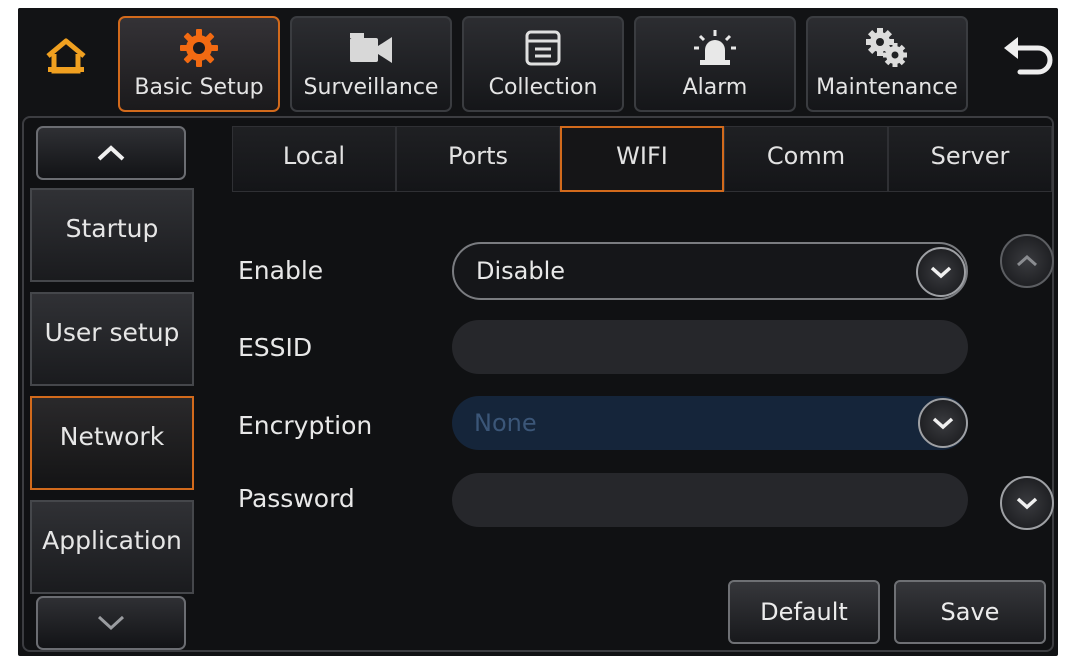  Describe the element at coordinates (543, 87) in the screenshot. I see `nav-label: Collection` at that location.